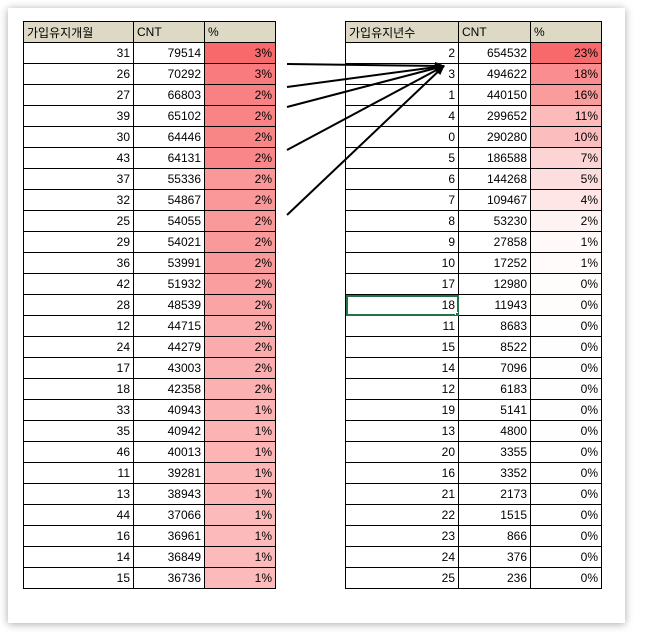 Image resolution: width=645 pixels, height=644 pixels. I want to click on cell-period: 13, so click(402, 431).